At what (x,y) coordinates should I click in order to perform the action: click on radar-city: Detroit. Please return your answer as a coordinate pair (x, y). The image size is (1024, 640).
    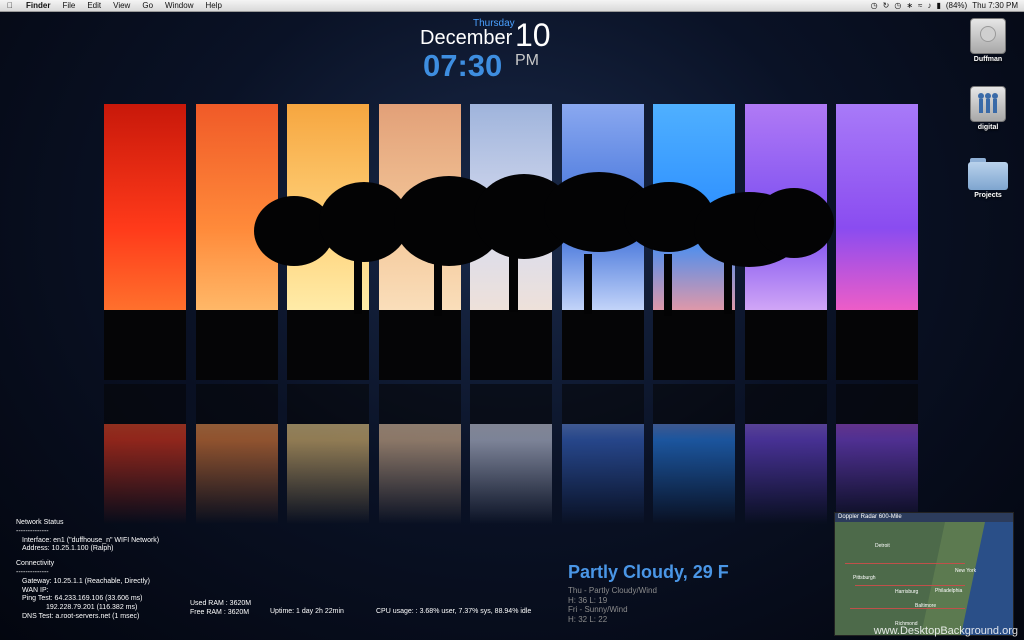
    Looking at the image, I should click on (882, 546).